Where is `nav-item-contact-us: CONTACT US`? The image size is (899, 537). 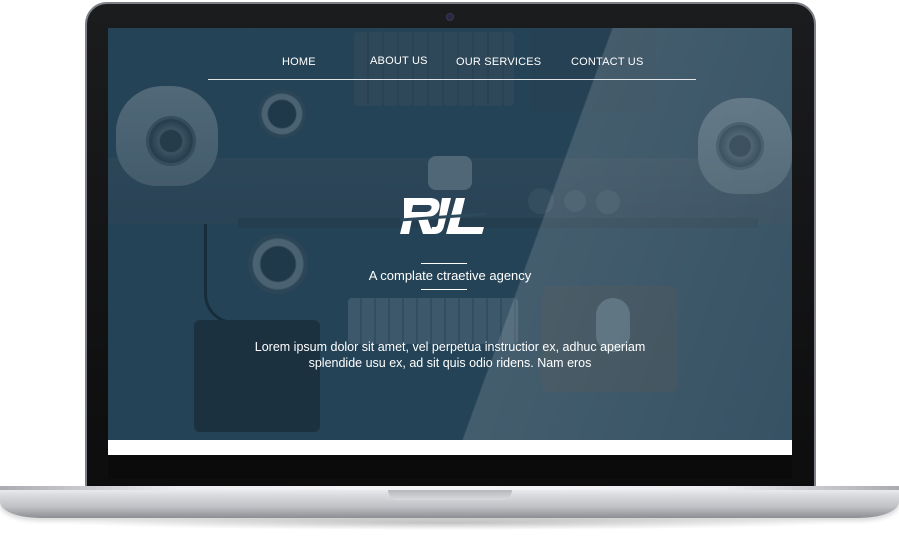 nav-item-contact-us: CONTACT US is located at coordinates (607, 62).